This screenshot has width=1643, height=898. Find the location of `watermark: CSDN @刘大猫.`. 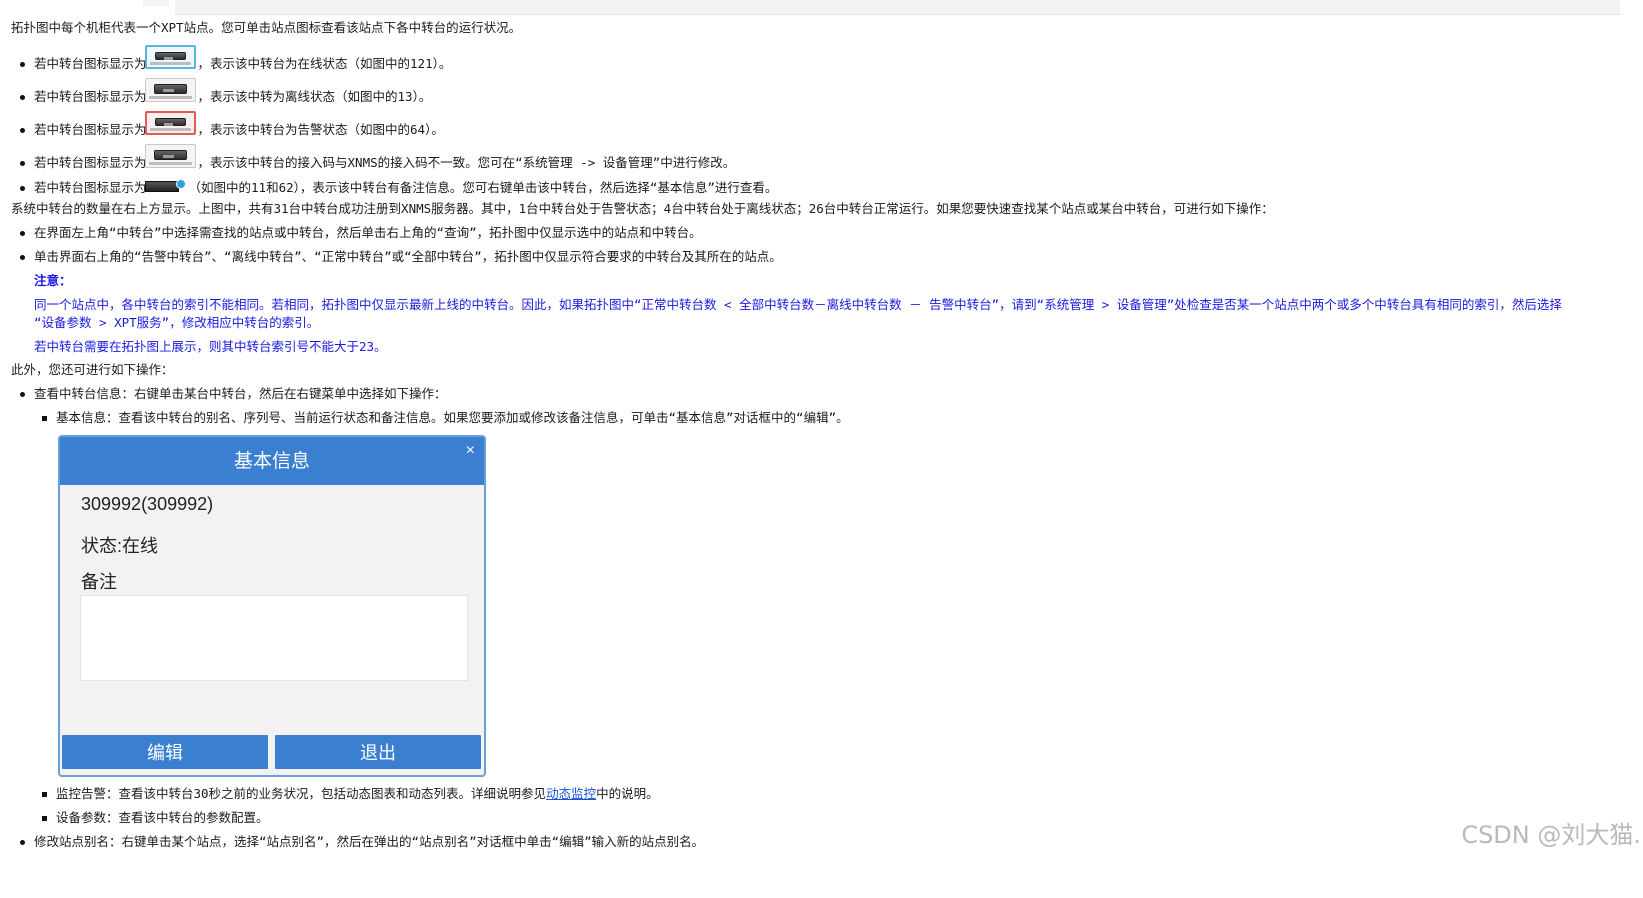

watermark: CSDN @刘大猫. is located at coordinates (1551, 835).